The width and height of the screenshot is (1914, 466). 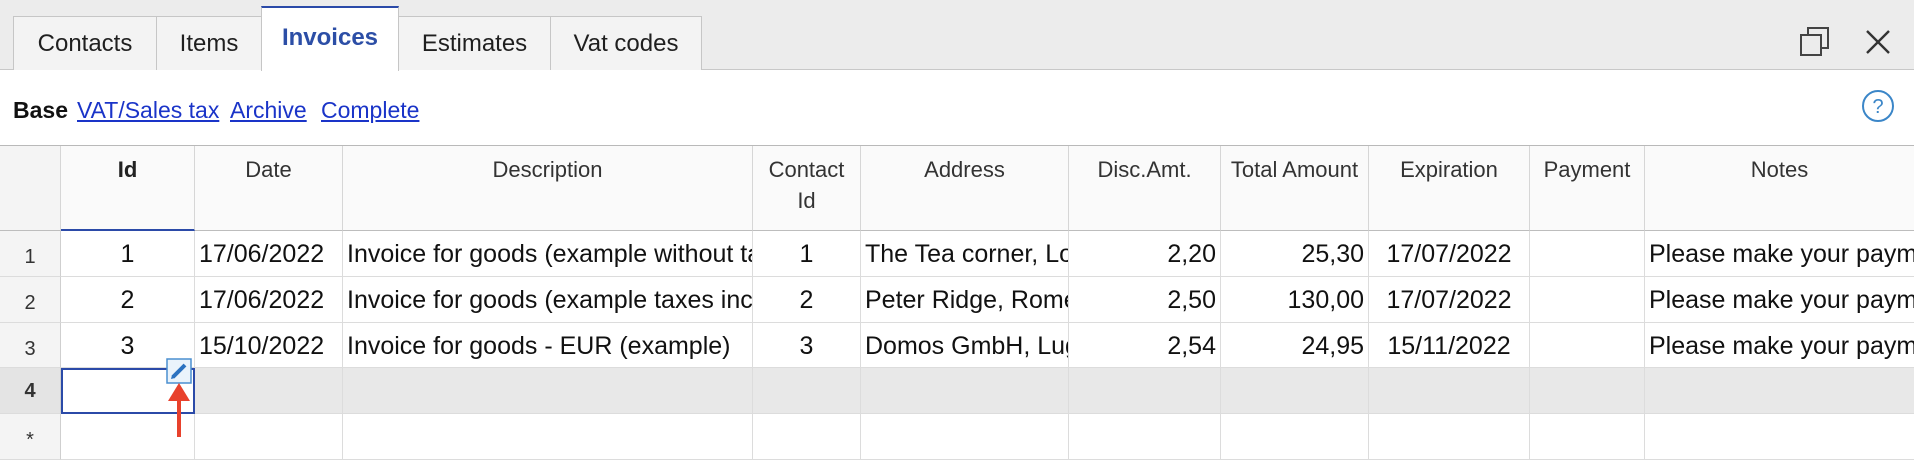 I want to click on cell-total-amount: 25,30, so click(x=1295, y=254).